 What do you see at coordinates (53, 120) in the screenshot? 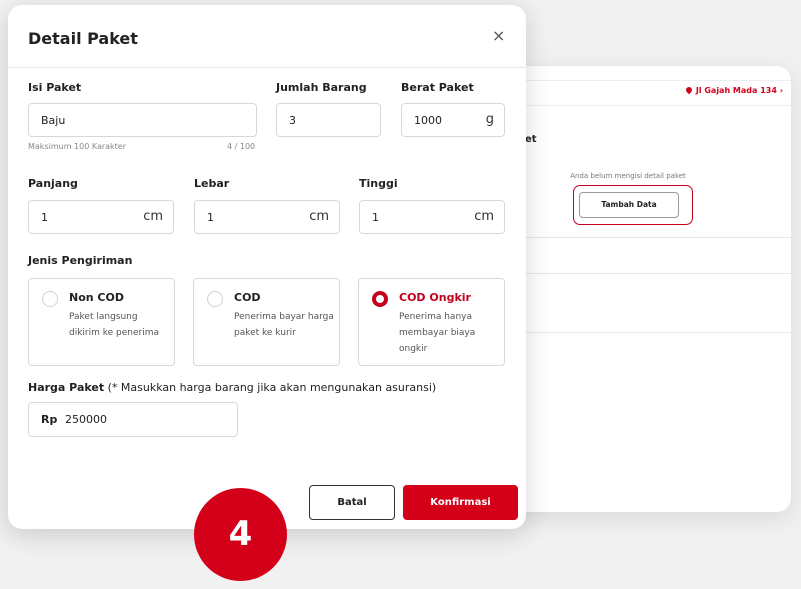
I see `isi-paket-value: Baju` at bounding box center [53, 120].